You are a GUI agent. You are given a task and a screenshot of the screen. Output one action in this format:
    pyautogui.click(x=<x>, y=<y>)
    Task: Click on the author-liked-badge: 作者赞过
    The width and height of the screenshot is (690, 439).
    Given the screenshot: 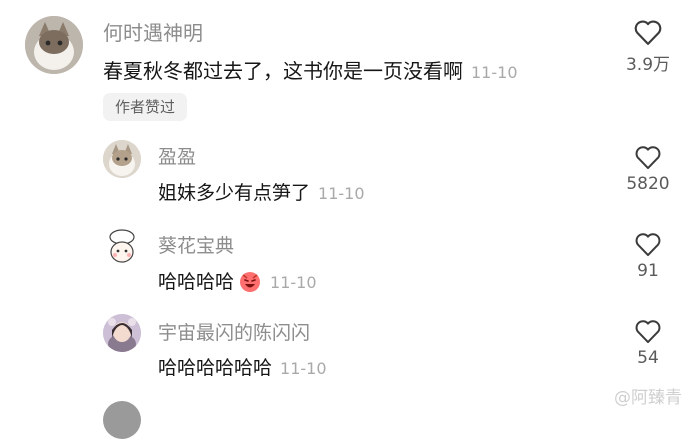 What is the action you would take?
    pyautogui.click(x=145, y=107)
    